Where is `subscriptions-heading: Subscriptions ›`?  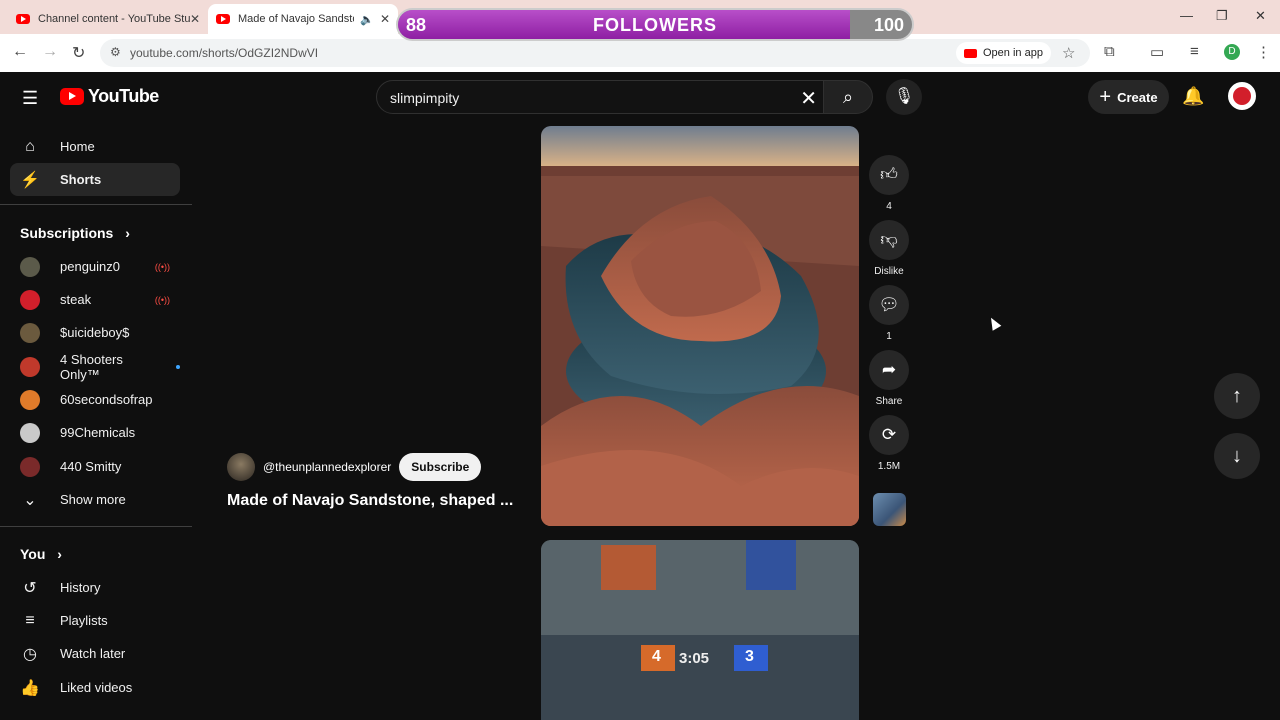 subscriptions-heading: Subscriptions › is located at coordinates (75, 233).